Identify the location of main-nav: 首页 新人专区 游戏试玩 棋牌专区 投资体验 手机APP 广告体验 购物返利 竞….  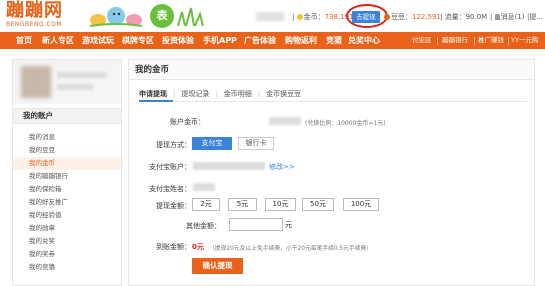
(272, 40).